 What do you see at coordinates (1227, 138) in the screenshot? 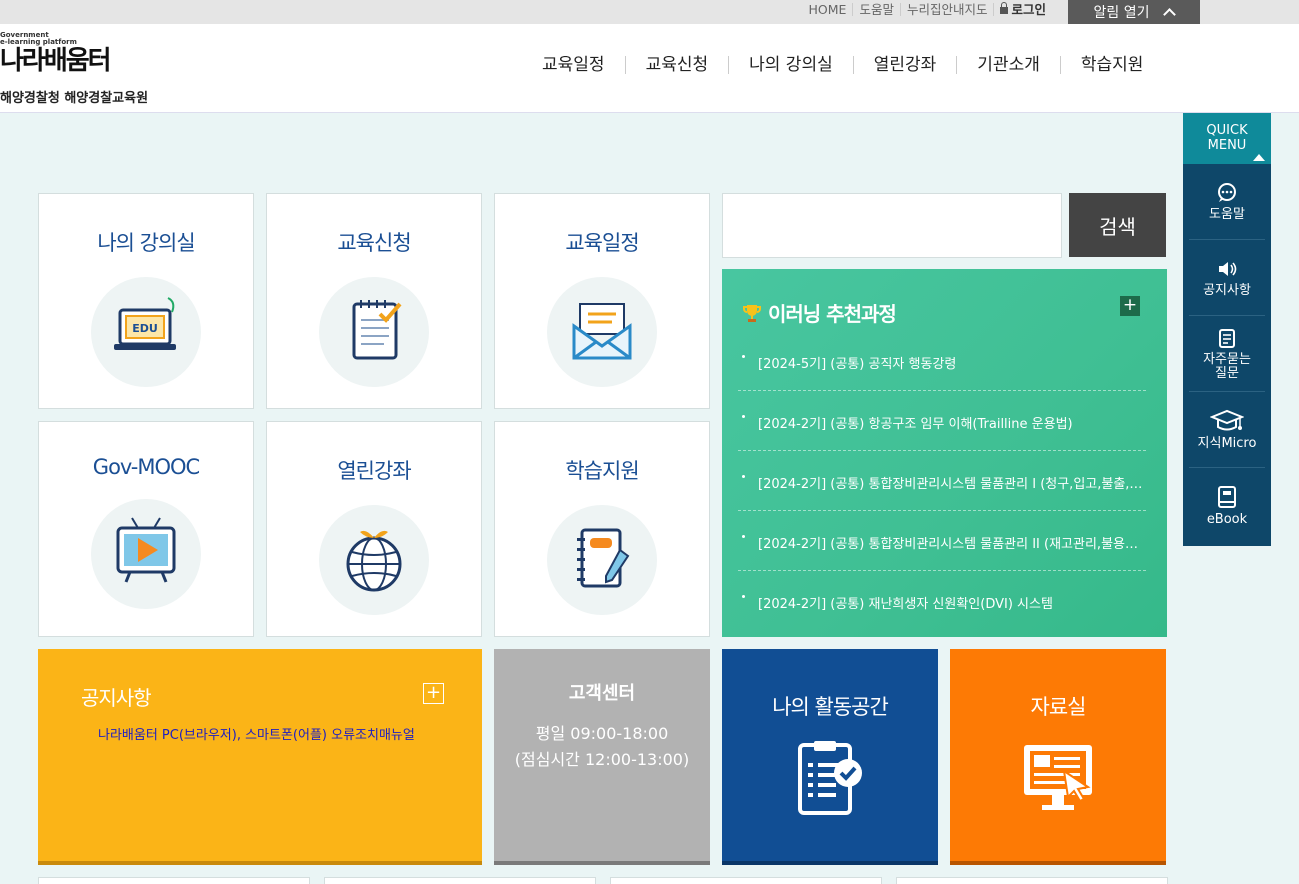
I see `quick-menu-header: QUICK MENU` at bounding box center [1227, 138].